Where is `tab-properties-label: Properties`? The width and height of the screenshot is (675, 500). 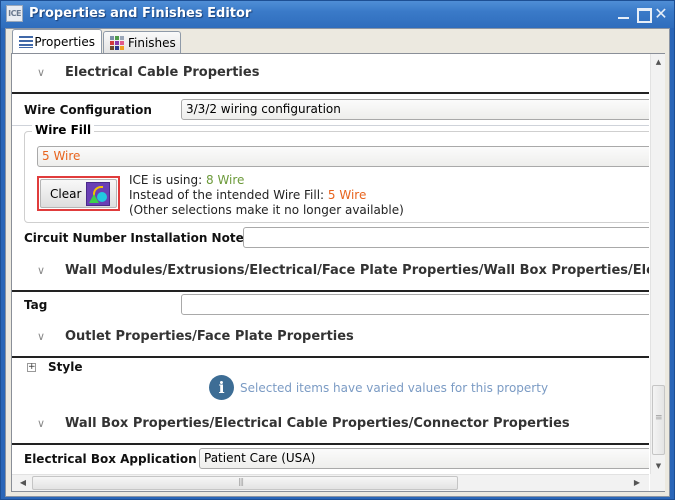 tab-properties-label: Properties is located at coordinates (64, 41).